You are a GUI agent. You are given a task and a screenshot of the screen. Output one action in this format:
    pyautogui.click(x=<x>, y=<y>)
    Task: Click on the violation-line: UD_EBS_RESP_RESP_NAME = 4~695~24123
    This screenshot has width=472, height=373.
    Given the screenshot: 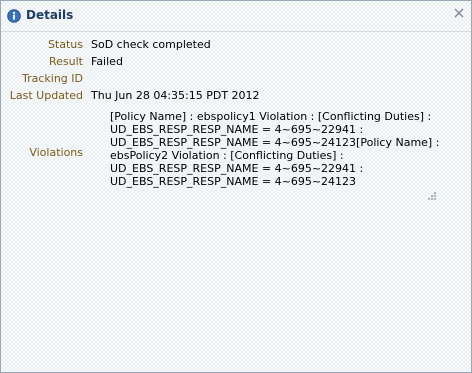 What is the action you would take?
    pyautogui.click(x=233, y=181)
    